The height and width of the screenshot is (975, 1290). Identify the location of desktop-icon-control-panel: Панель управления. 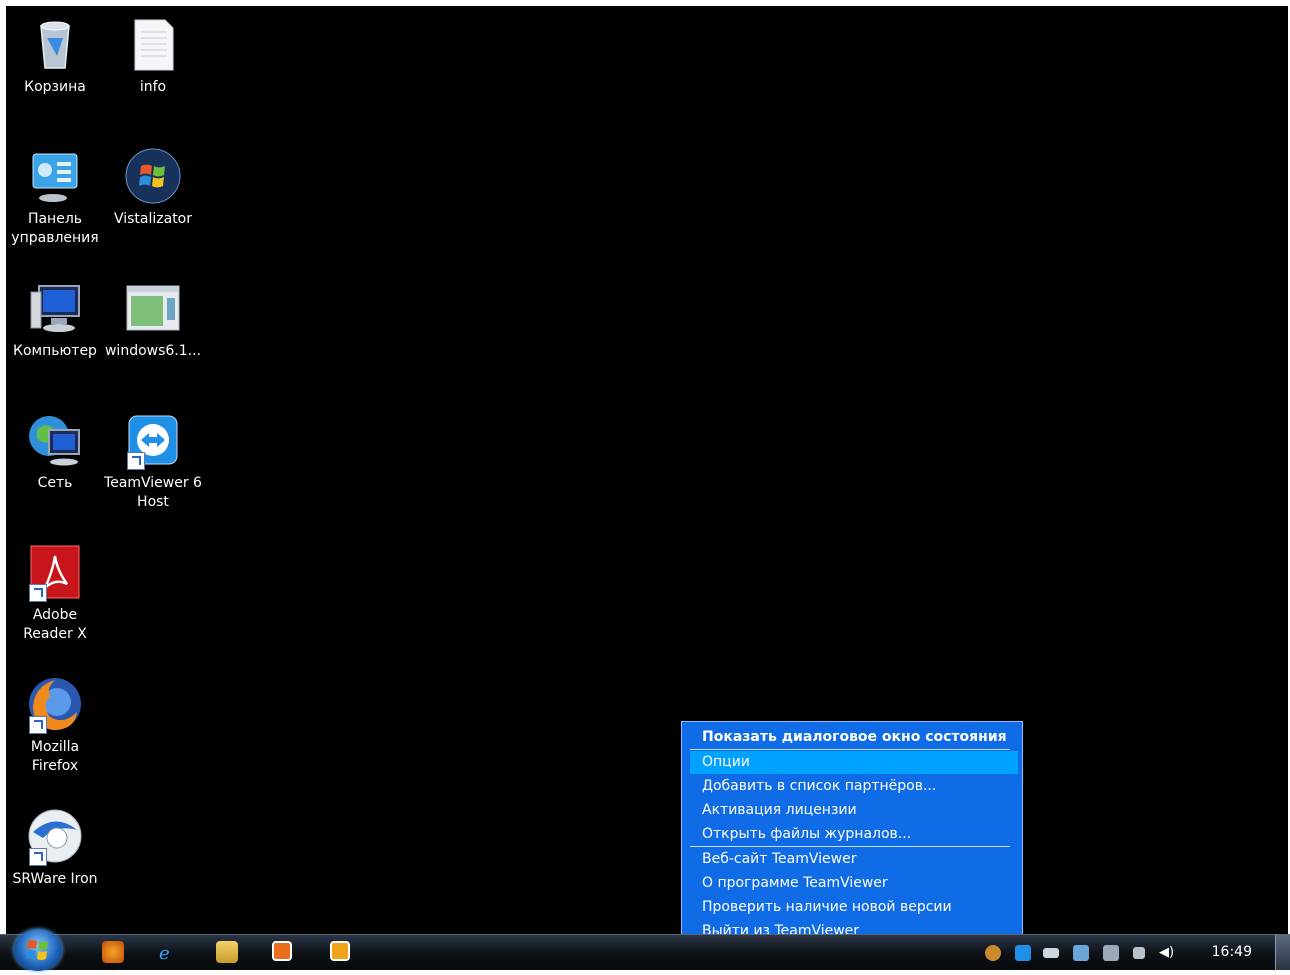
(55, 198).